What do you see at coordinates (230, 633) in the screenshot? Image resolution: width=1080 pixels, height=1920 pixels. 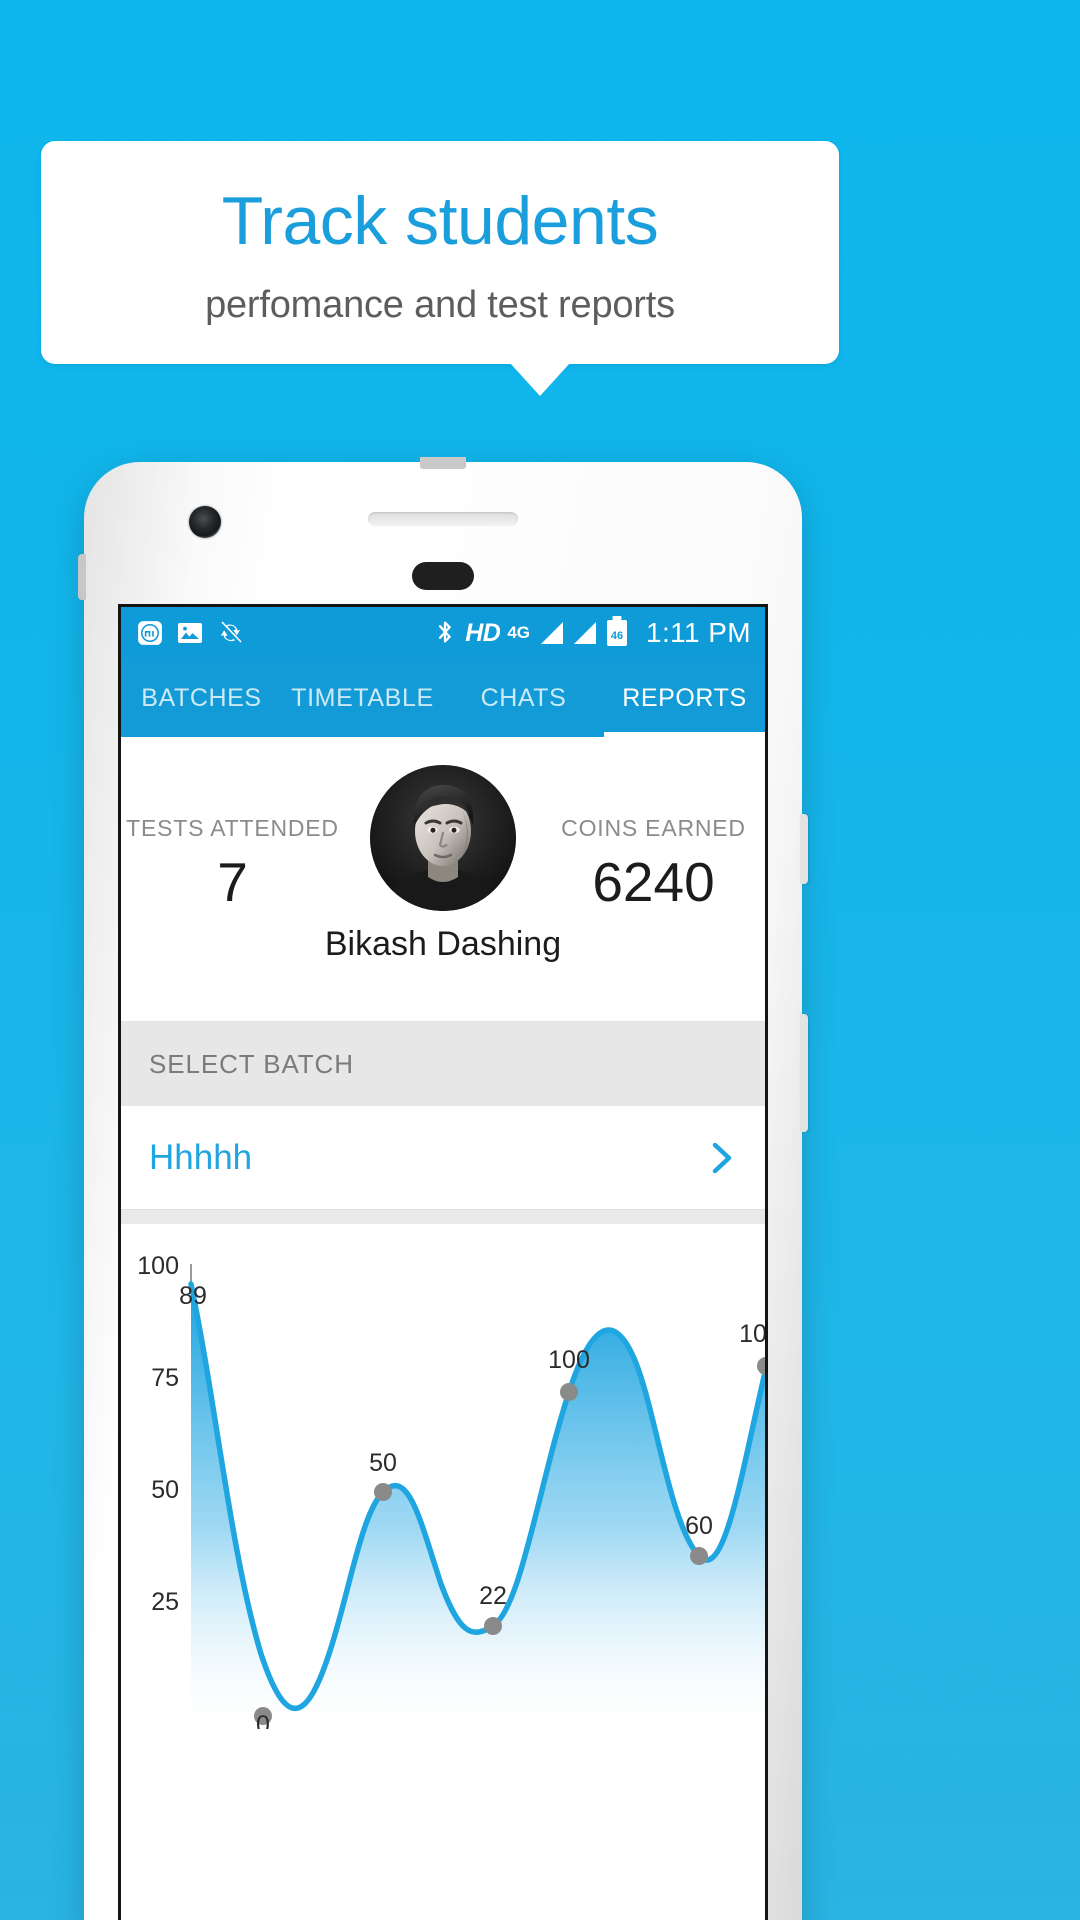 I see `sync-disabled-icon` at bounding box center [230, 633].